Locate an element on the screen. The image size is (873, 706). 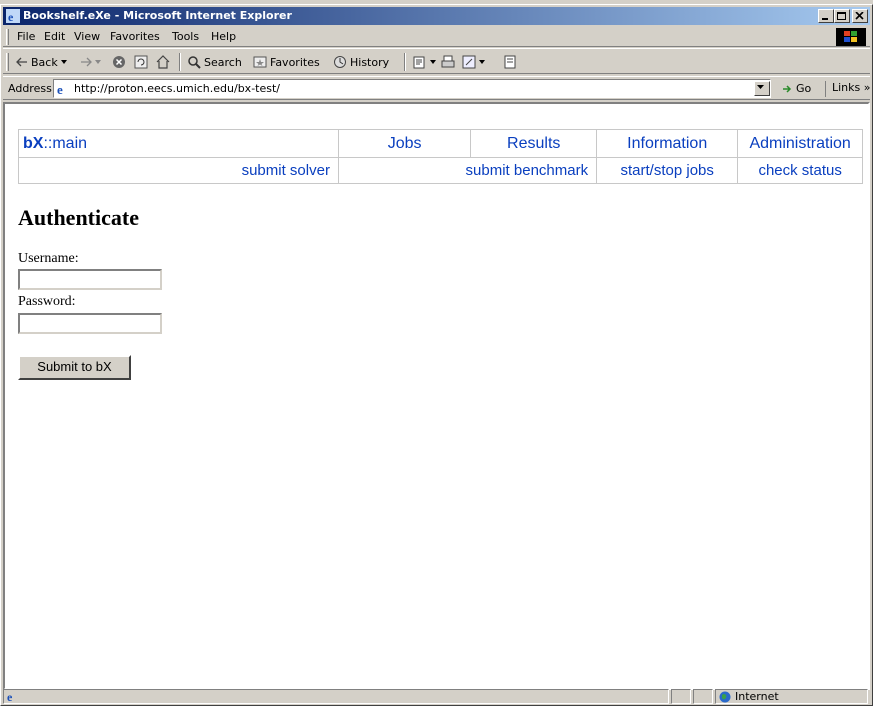
refresh-button is located at coordinates (141, 62).